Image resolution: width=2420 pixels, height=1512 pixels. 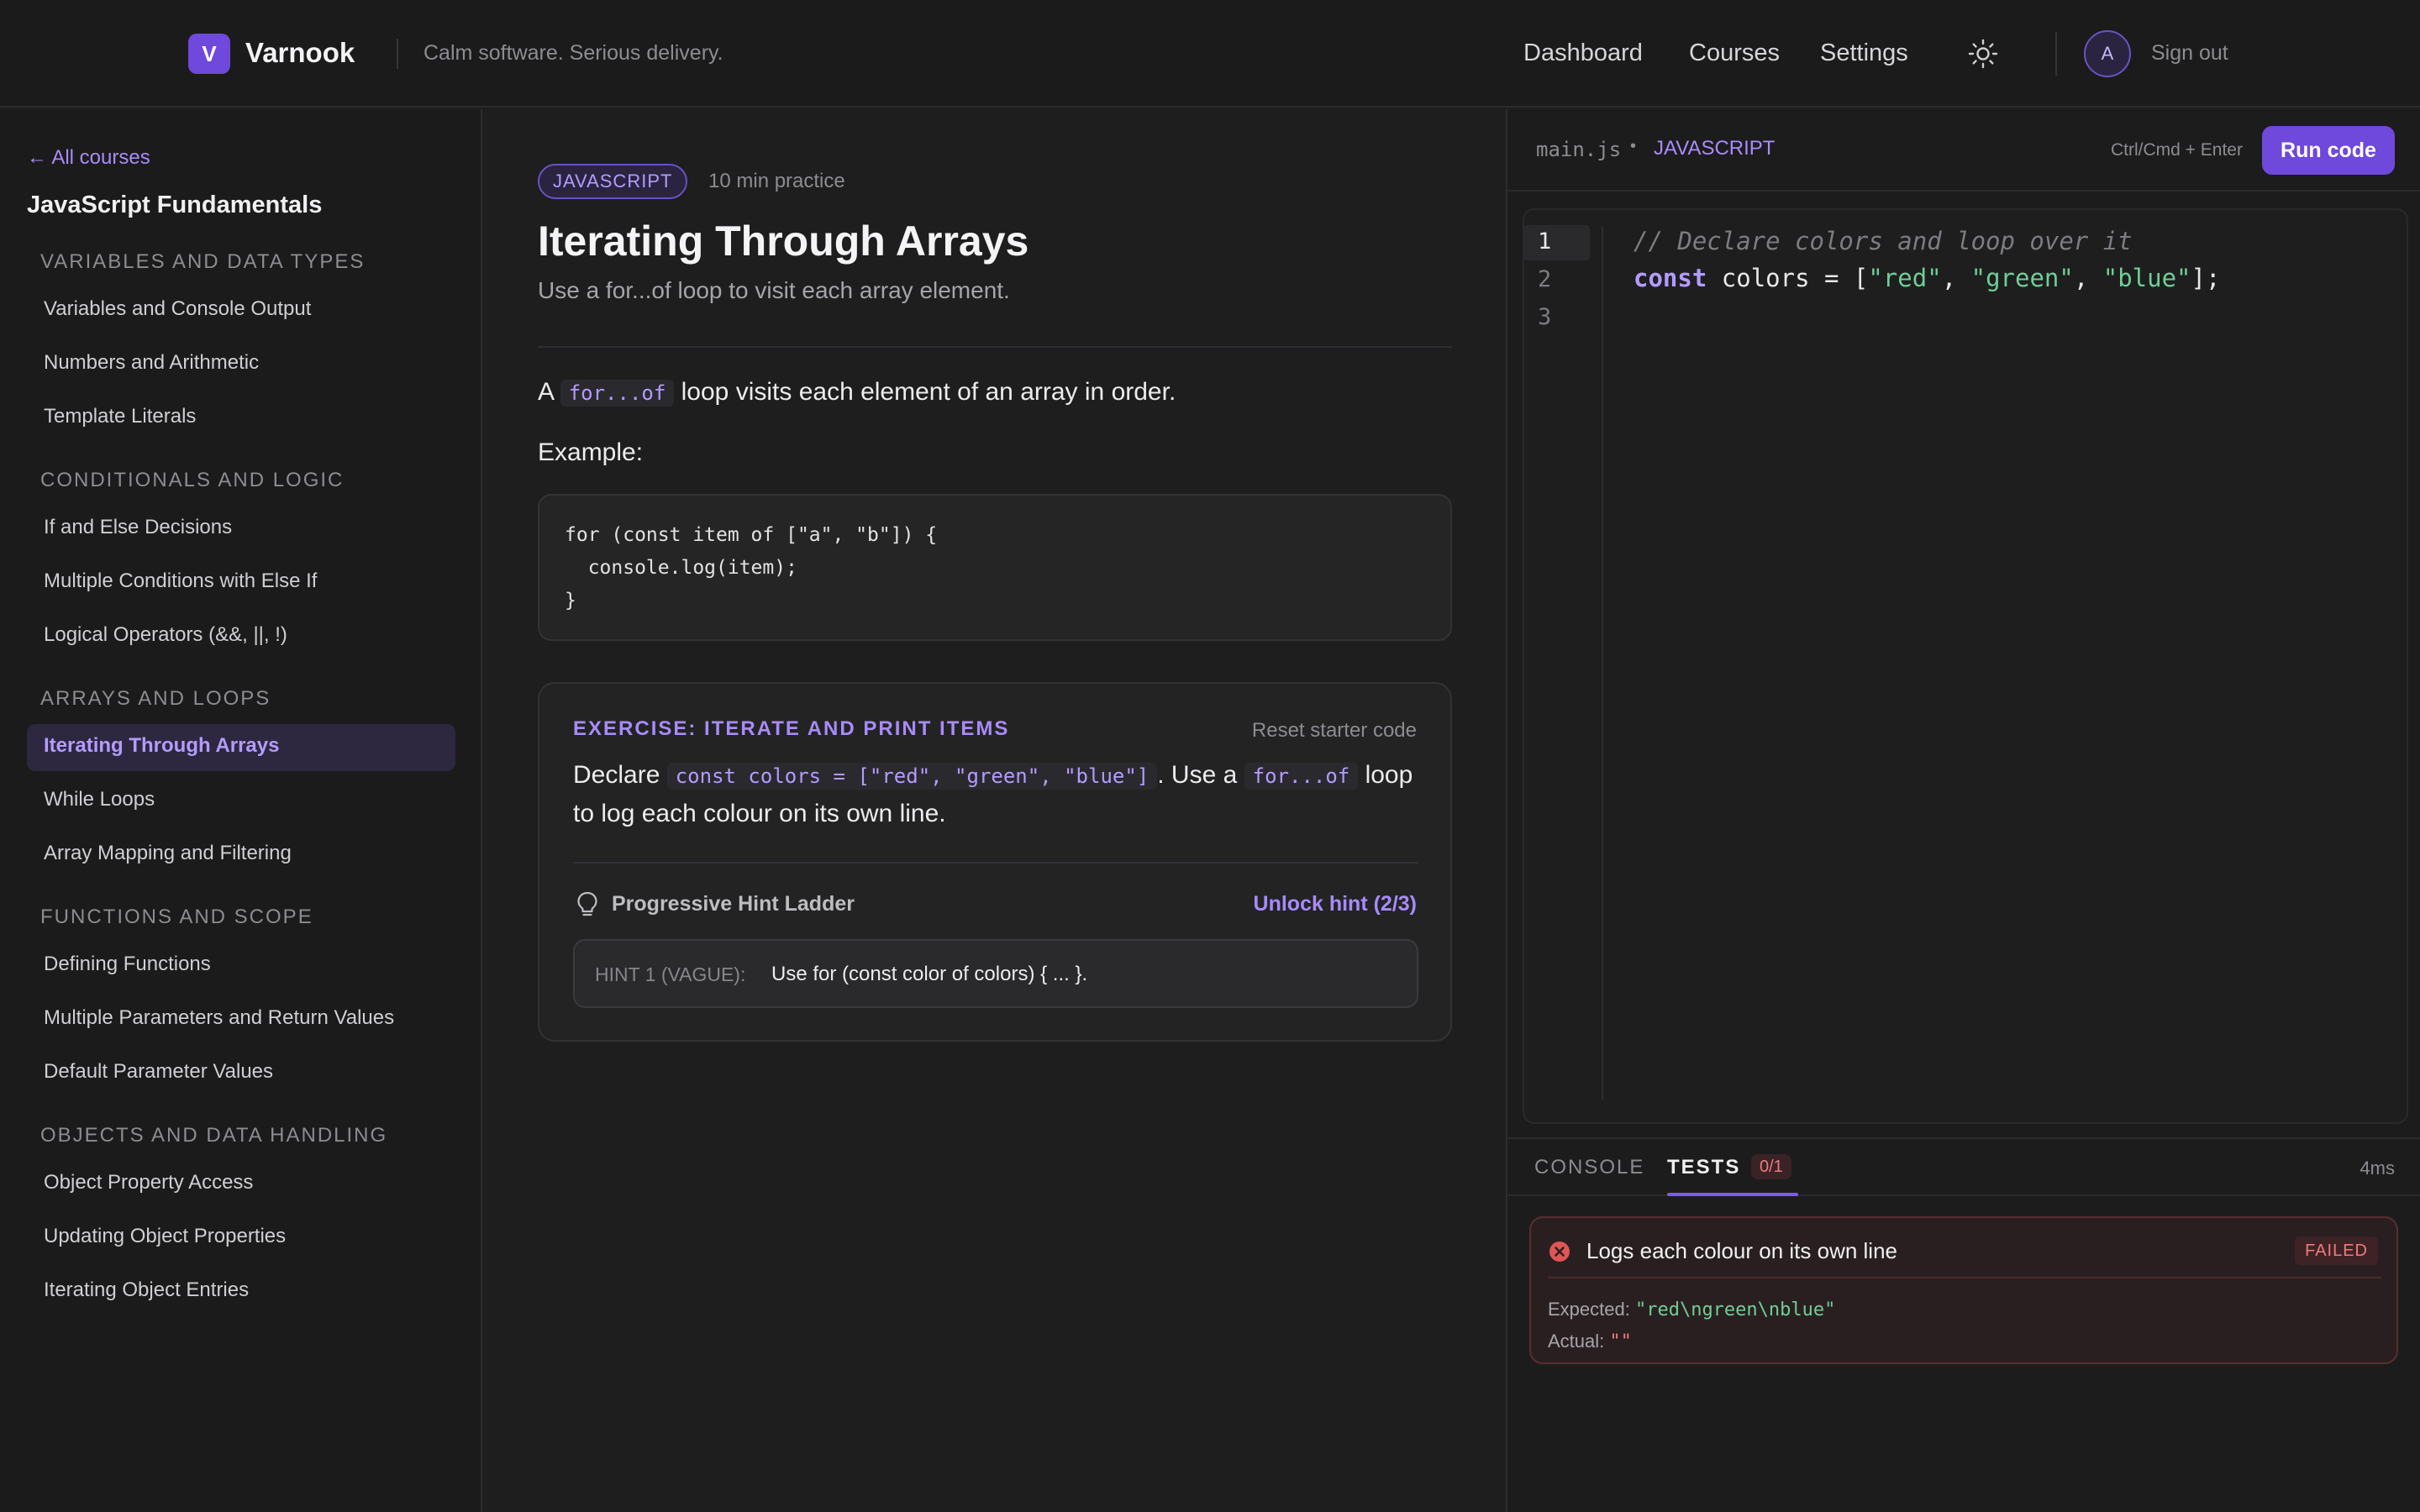 What do you see at coordinates (2147, 278) in the screenshot?
I see `code-token: "blue"` at bounding box center [2147, 278].